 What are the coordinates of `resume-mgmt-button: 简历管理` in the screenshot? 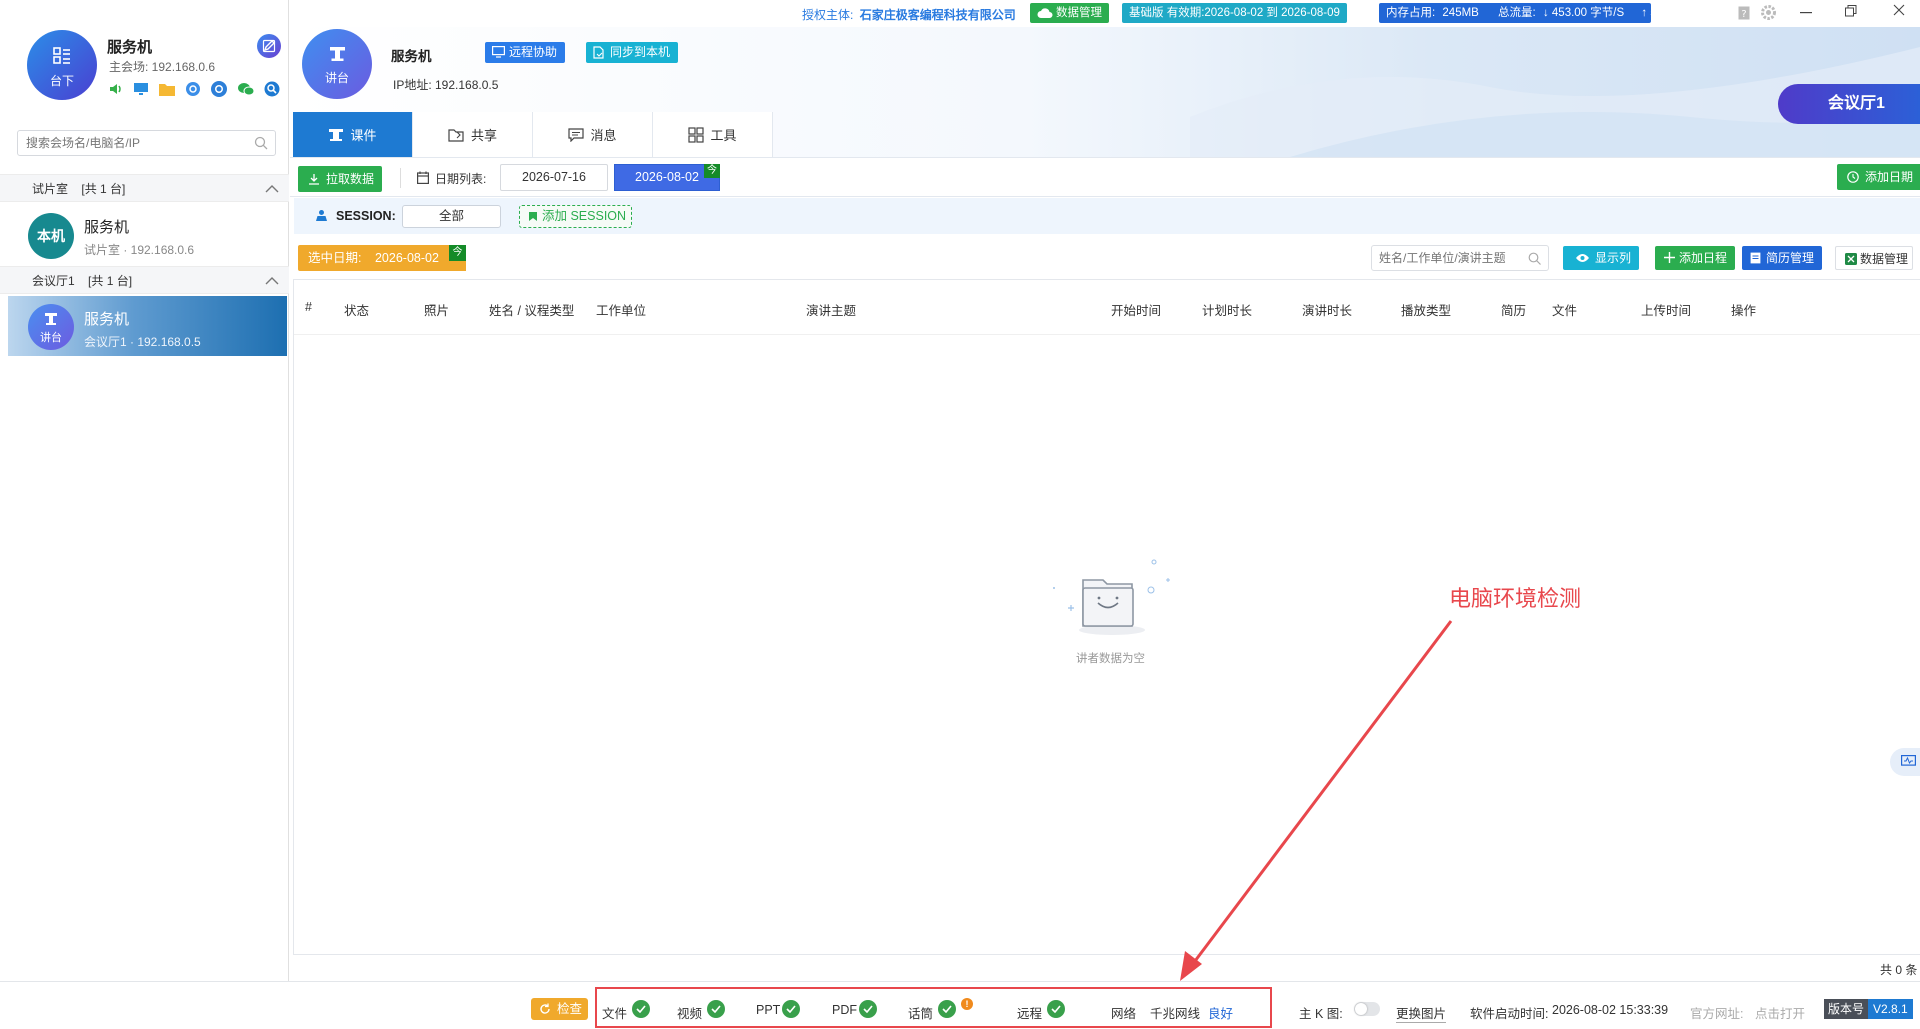 It's located at (1782, 258).